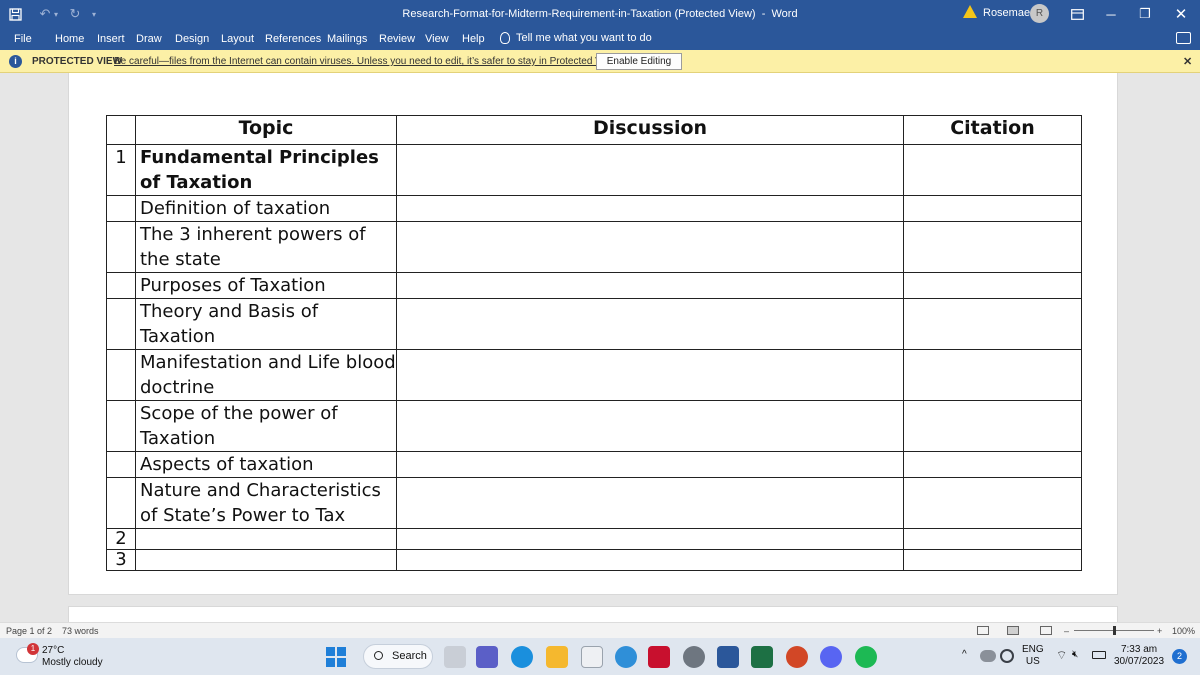 This screenshot has height=675, width=1200. I want to click on spotify-icon, so click(866, 657).